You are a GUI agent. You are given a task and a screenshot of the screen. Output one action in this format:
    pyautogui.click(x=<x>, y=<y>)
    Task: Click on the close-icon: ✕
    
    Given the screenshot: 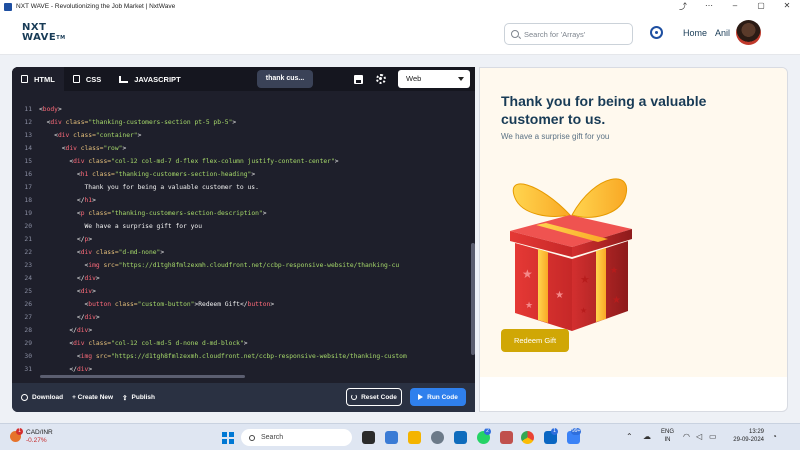 What is the action you would take?
    pyautogui.click(x=787, y=6)
    